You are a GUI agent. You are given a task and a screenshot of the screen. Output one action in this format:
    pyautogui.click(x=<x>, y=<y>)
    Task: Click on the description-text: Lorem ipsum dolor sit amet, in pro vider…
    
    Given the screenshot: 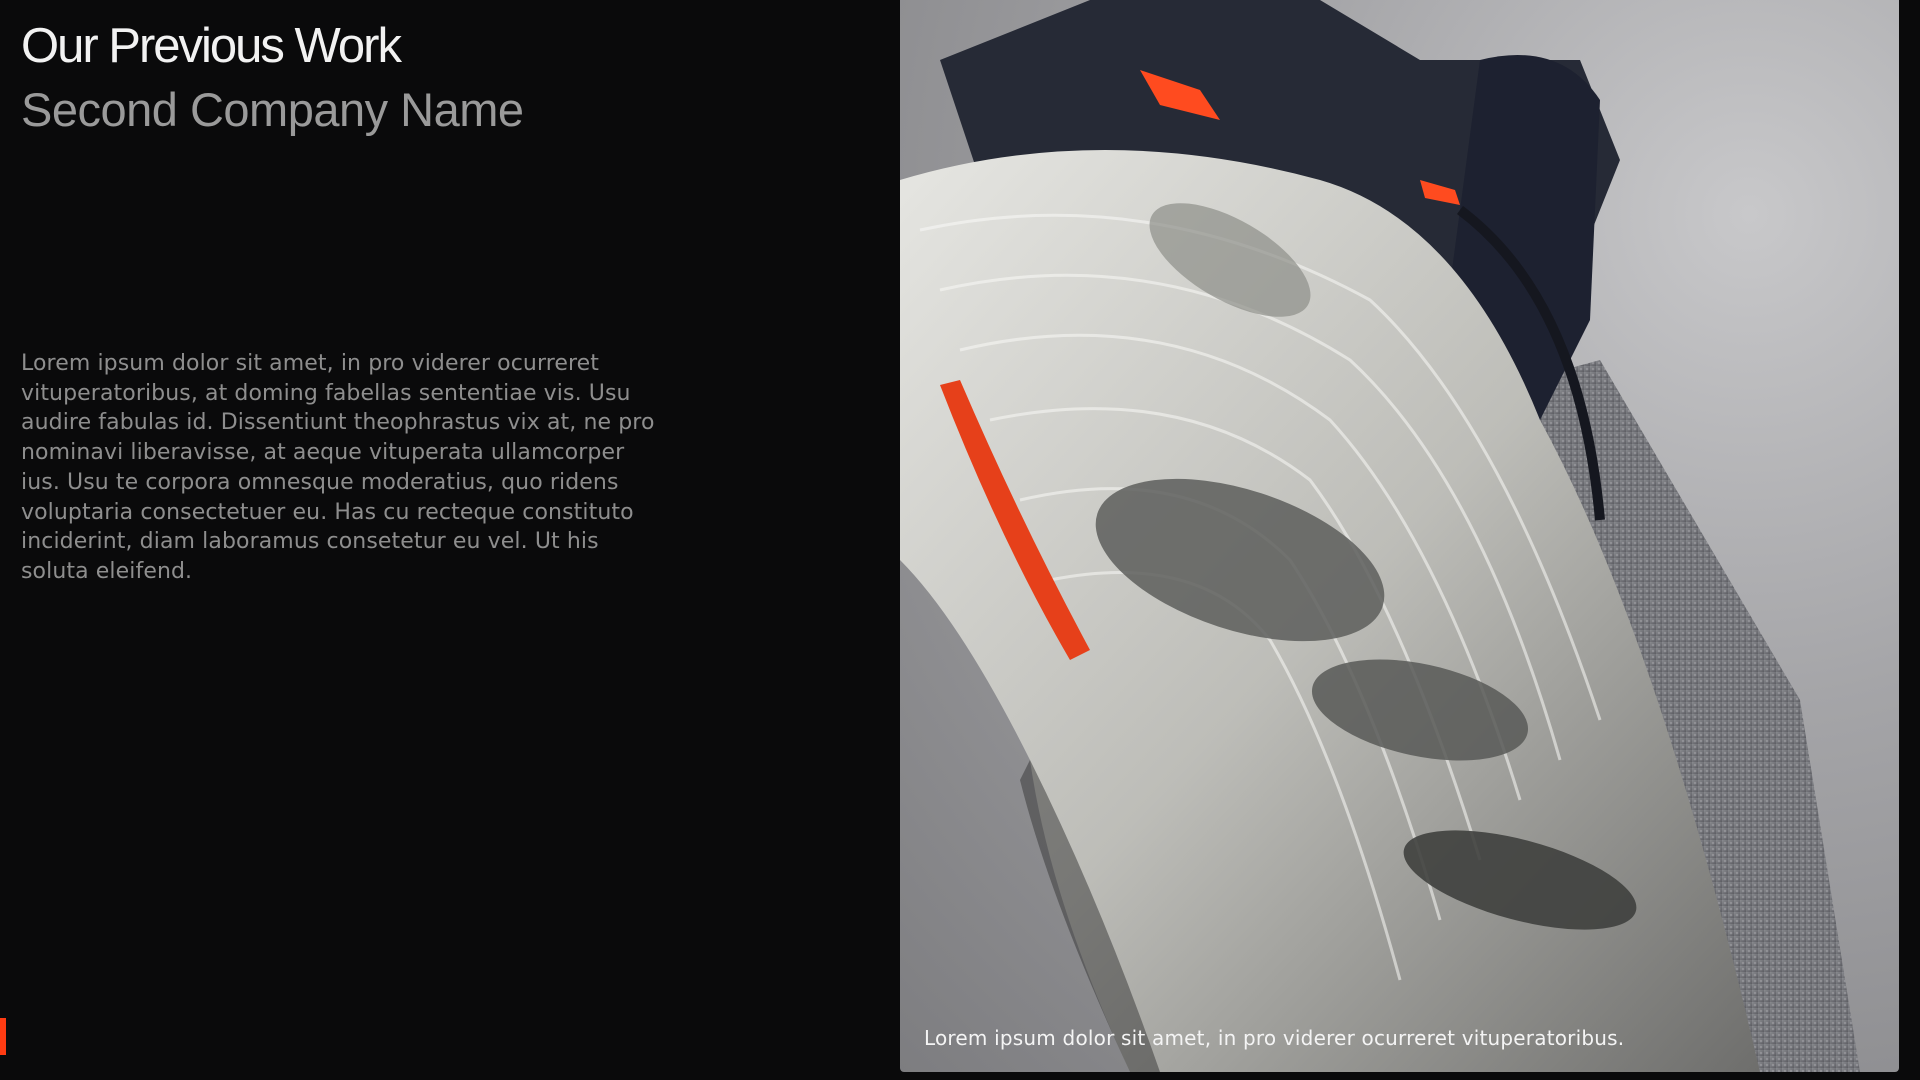 What is the action you would take?
    pyautogui.click(x=338, y=467)
    